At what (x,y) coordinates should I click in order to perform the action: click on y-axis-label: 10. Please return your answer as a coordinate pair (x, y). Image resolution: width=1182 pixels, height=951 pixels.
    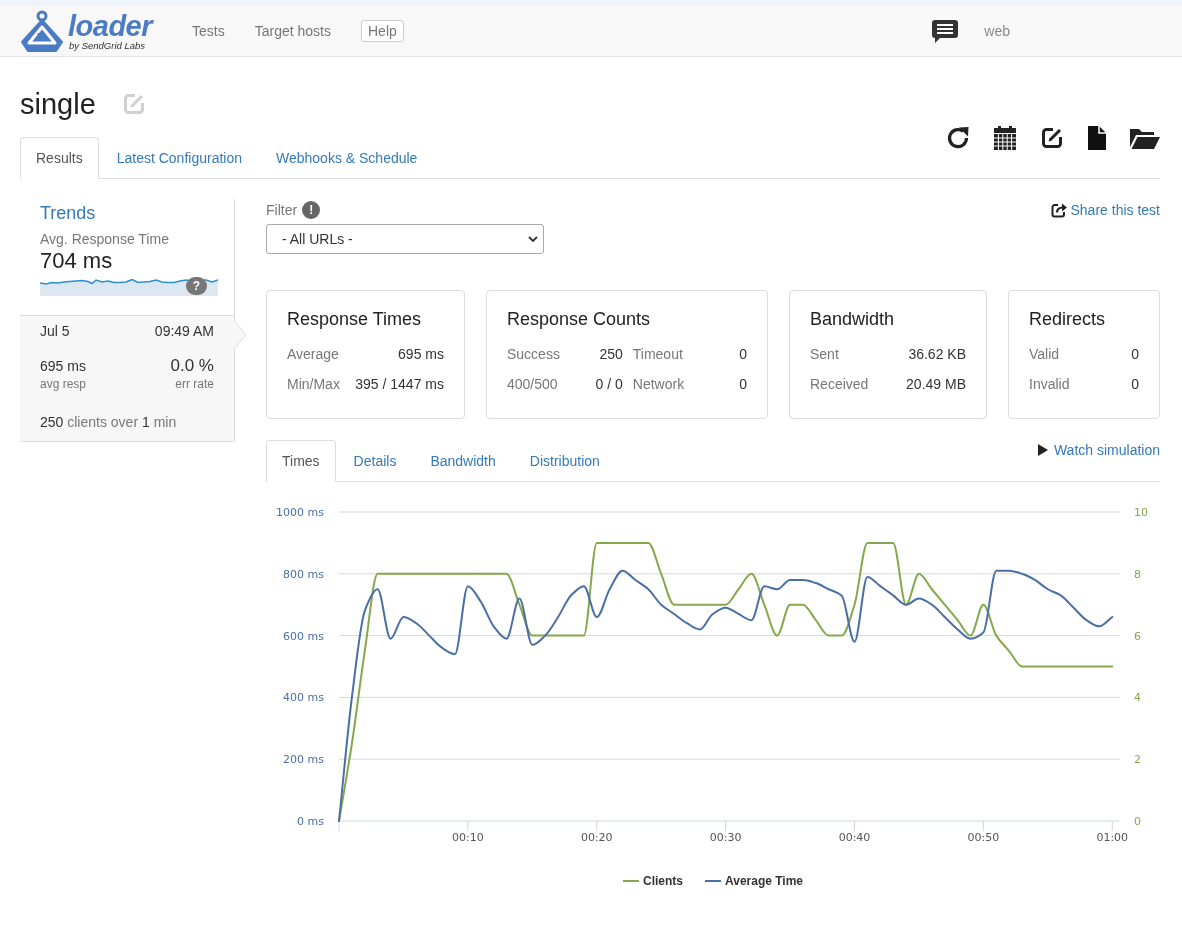
    Looking at the image, I should click on (1141, 512).